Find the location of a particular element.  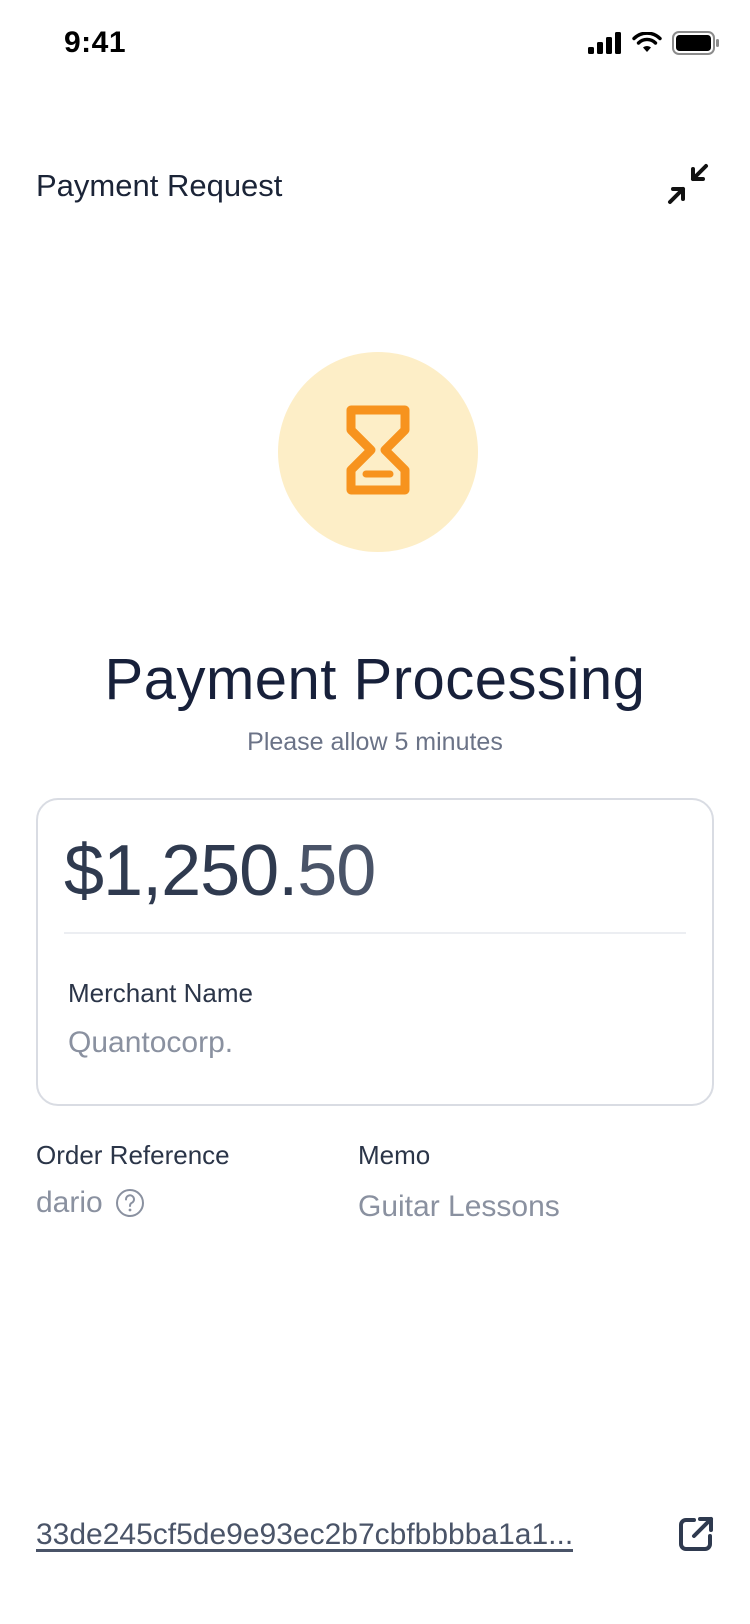

merchant-value: Quantocorp. is located at coordinates (151, 1042).